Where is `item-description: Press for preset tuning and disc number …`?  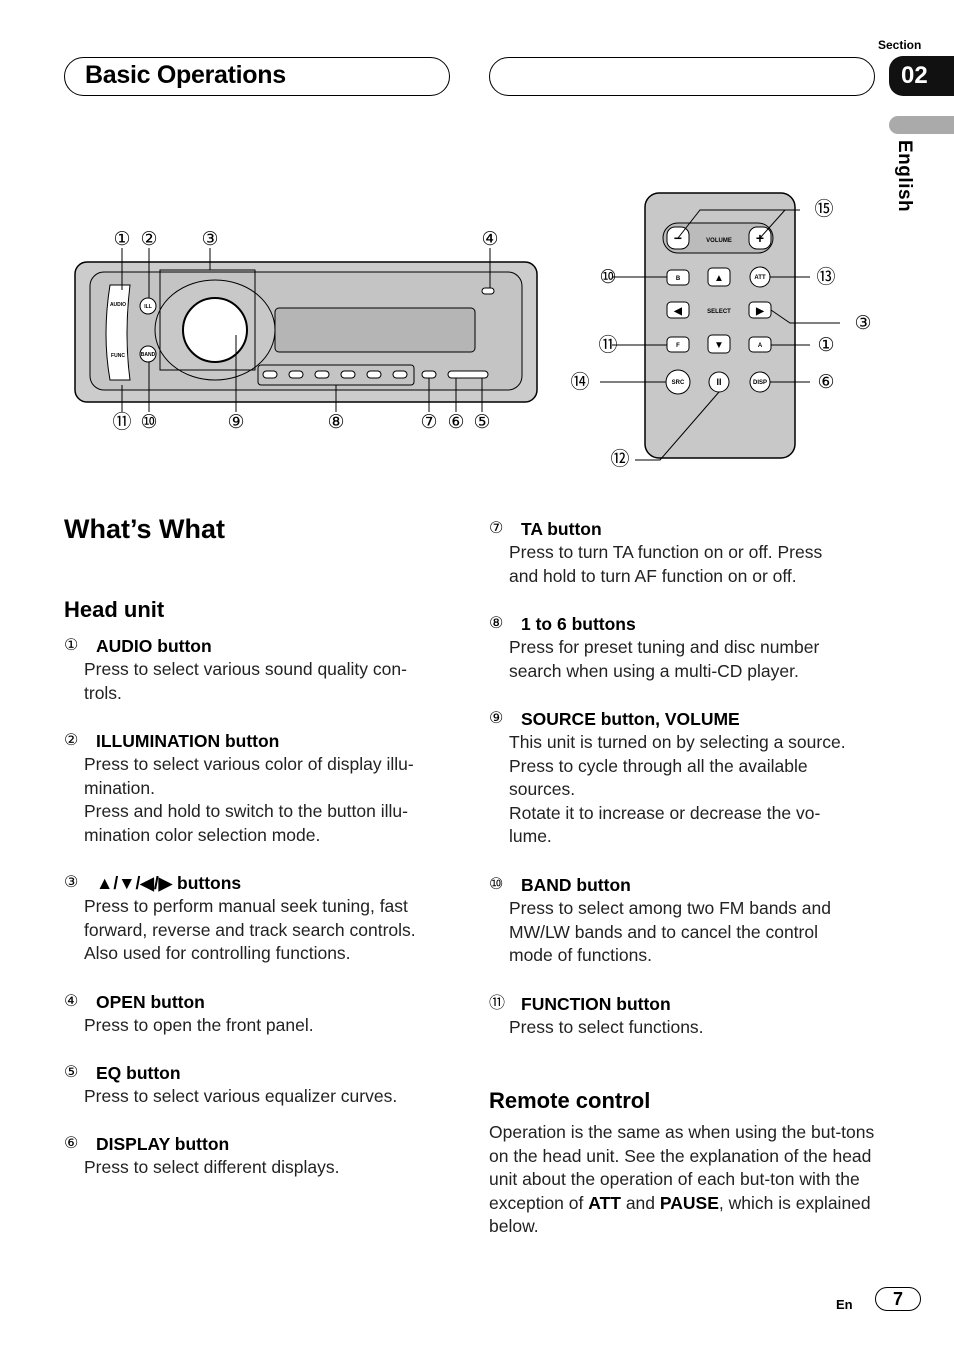
item-description: Press for preset tuning and disc number … is located at coordinates (664, 659).